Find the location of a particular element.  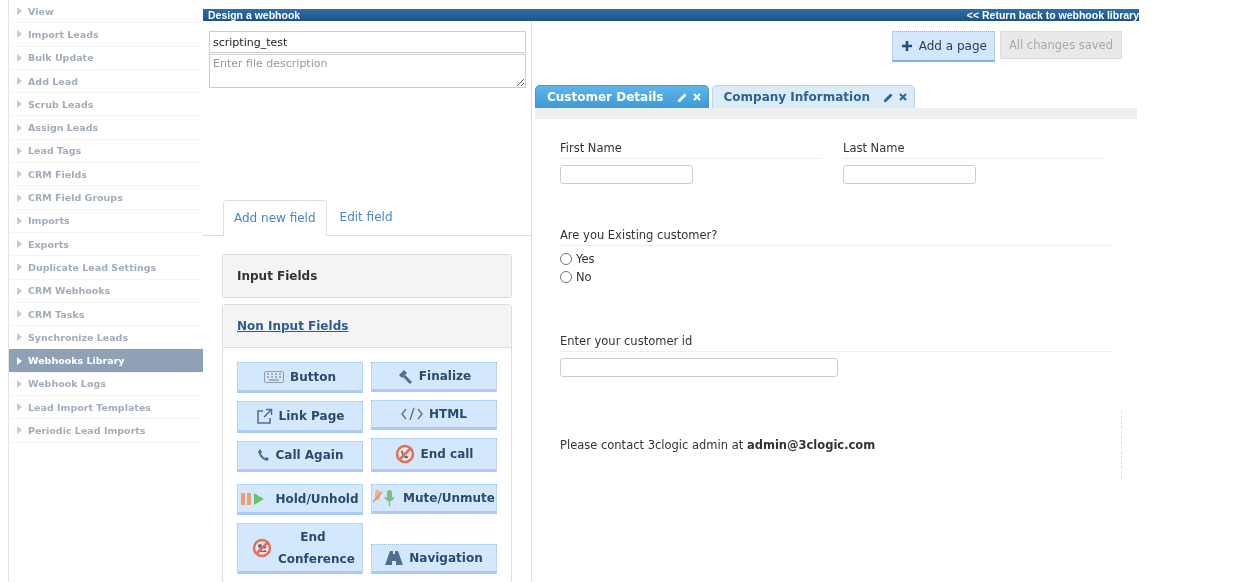

tool-button: HTML is located at coordinates (434, 414).